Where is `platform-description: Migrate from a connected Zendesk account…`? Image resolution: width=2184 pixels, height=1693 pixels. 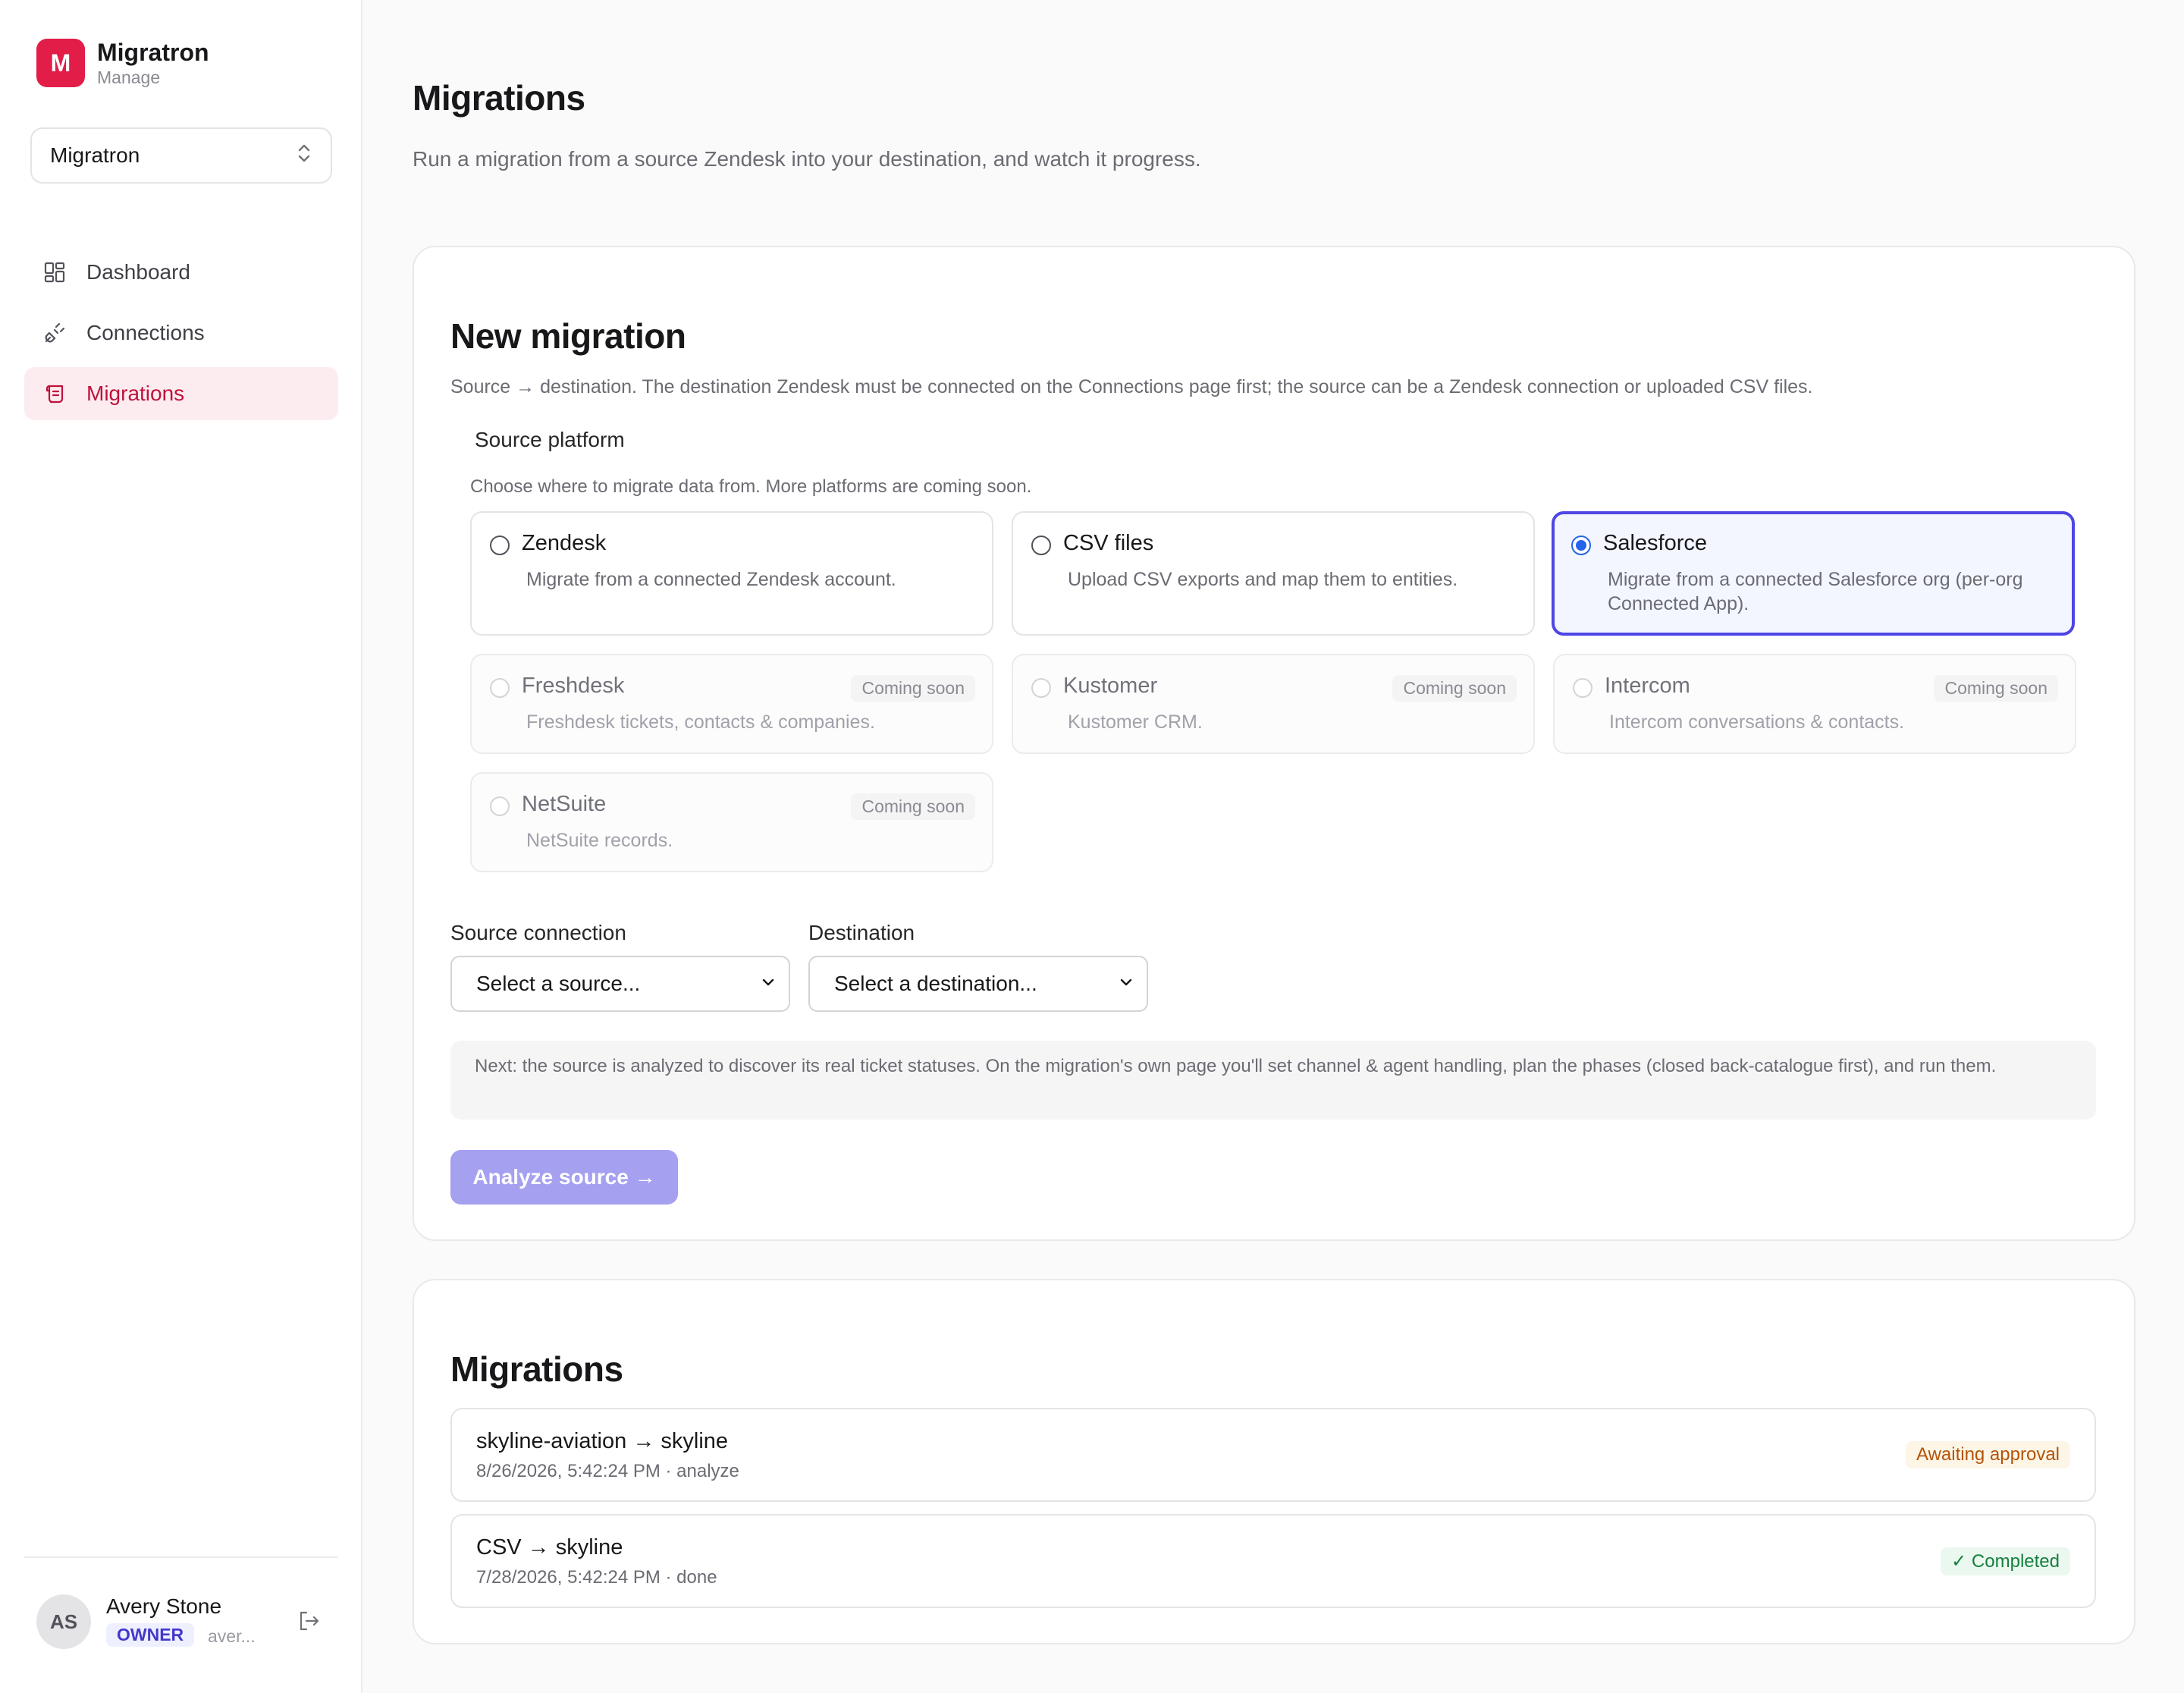 platform-description: Migrate from a connected Zendesk account… is located at coordinates (711, 579).